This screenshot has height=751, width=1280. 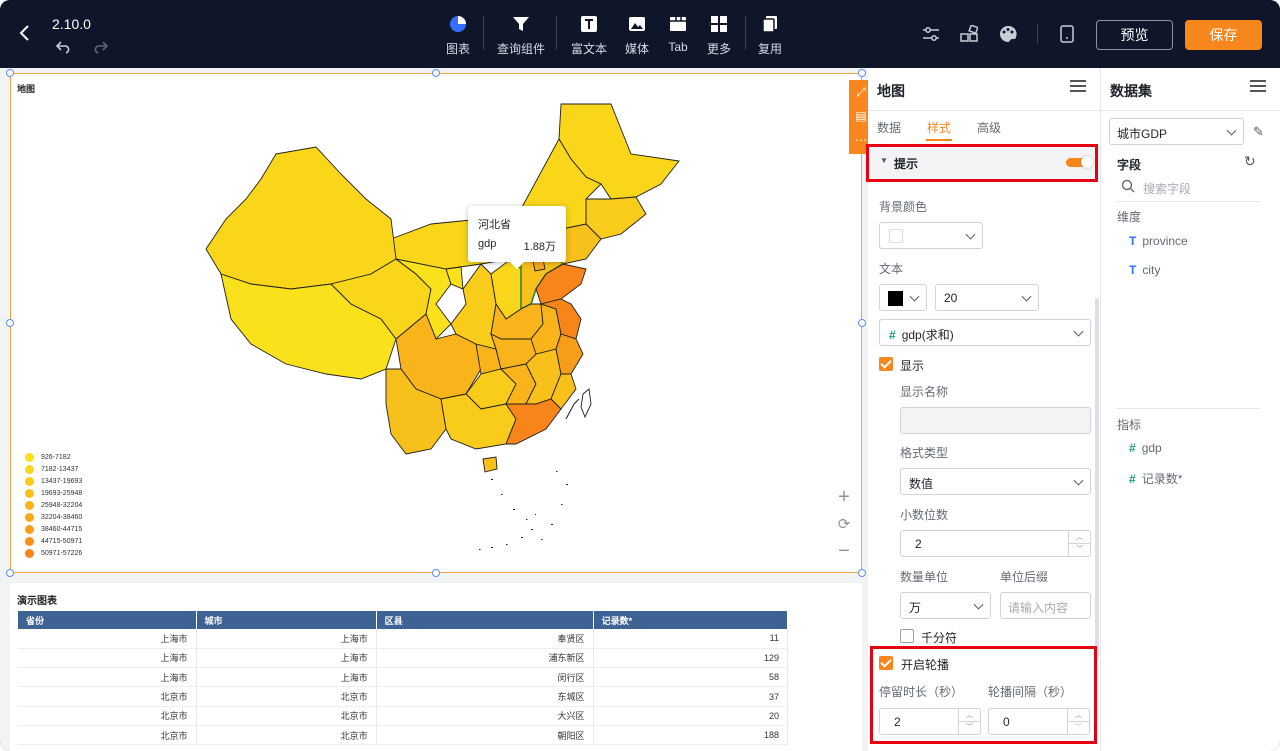 What do you see at coordinates (987, 297) in the screenshot?
I see `font-size-select: 20` at bounding box center [987, 297].